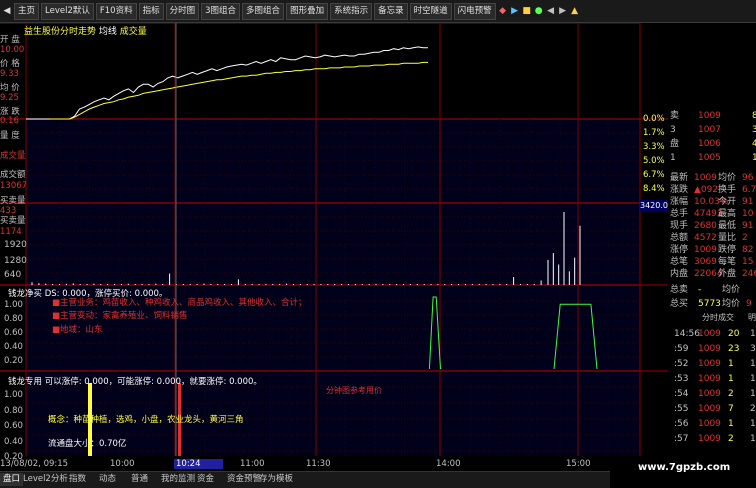 The height and width of the screenshot is (488, 756). I want to click on panel2-tick: 0.40, so click(13, 347).